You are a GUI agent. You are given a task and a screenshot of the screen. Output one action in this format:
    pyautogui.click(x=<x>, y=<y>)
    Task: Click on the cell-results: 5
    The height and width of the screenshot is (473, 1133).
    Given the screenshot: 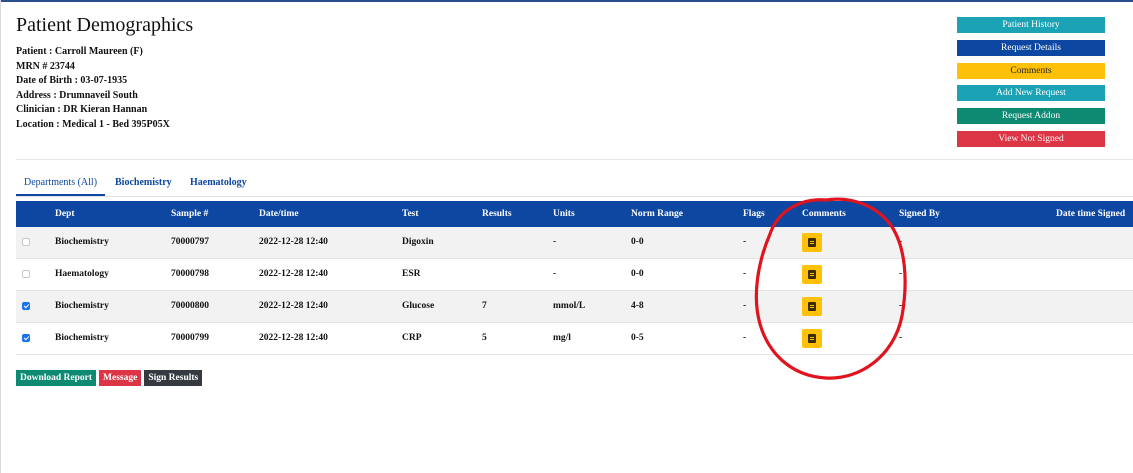 What is the action you would take?
    pyautogui.click(x=484, y=338)
    